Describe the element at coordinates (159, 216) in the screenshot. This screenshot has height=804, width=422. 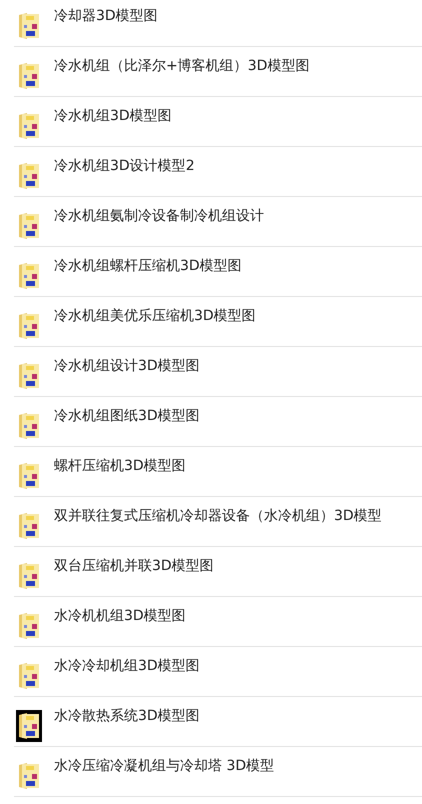
I see `file-name: 冷水机组氨制冷设备制冷机组设计` at that location.